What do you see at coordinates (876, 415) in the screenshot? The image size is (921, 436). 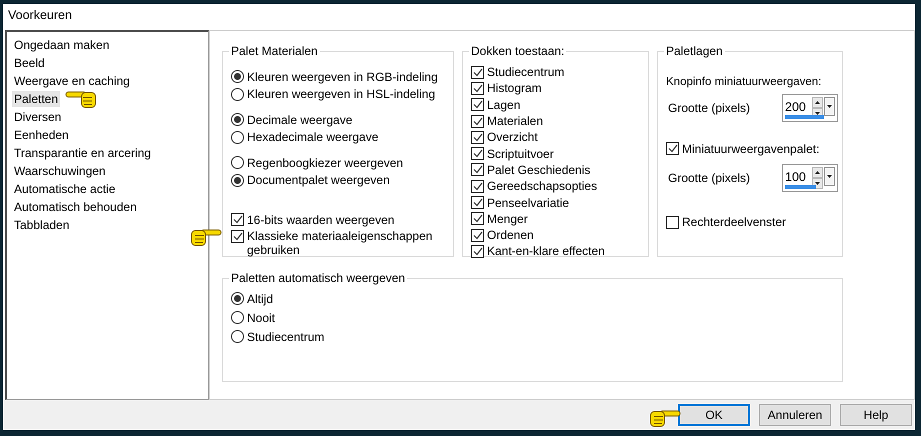 I see `dialog-button: Help` at bounding box center [876, 415].